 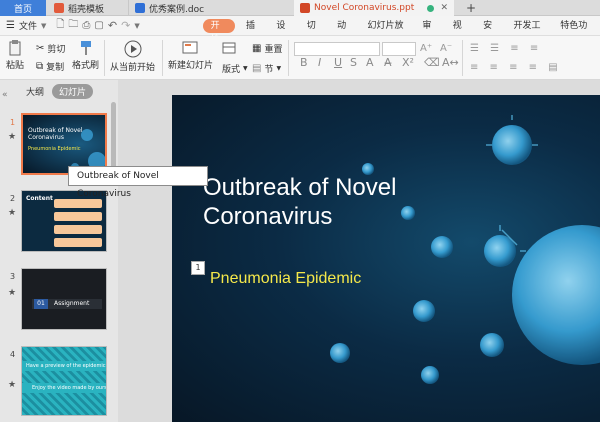 I want to click on menu-security: 安全, so click(x=491, y=33).